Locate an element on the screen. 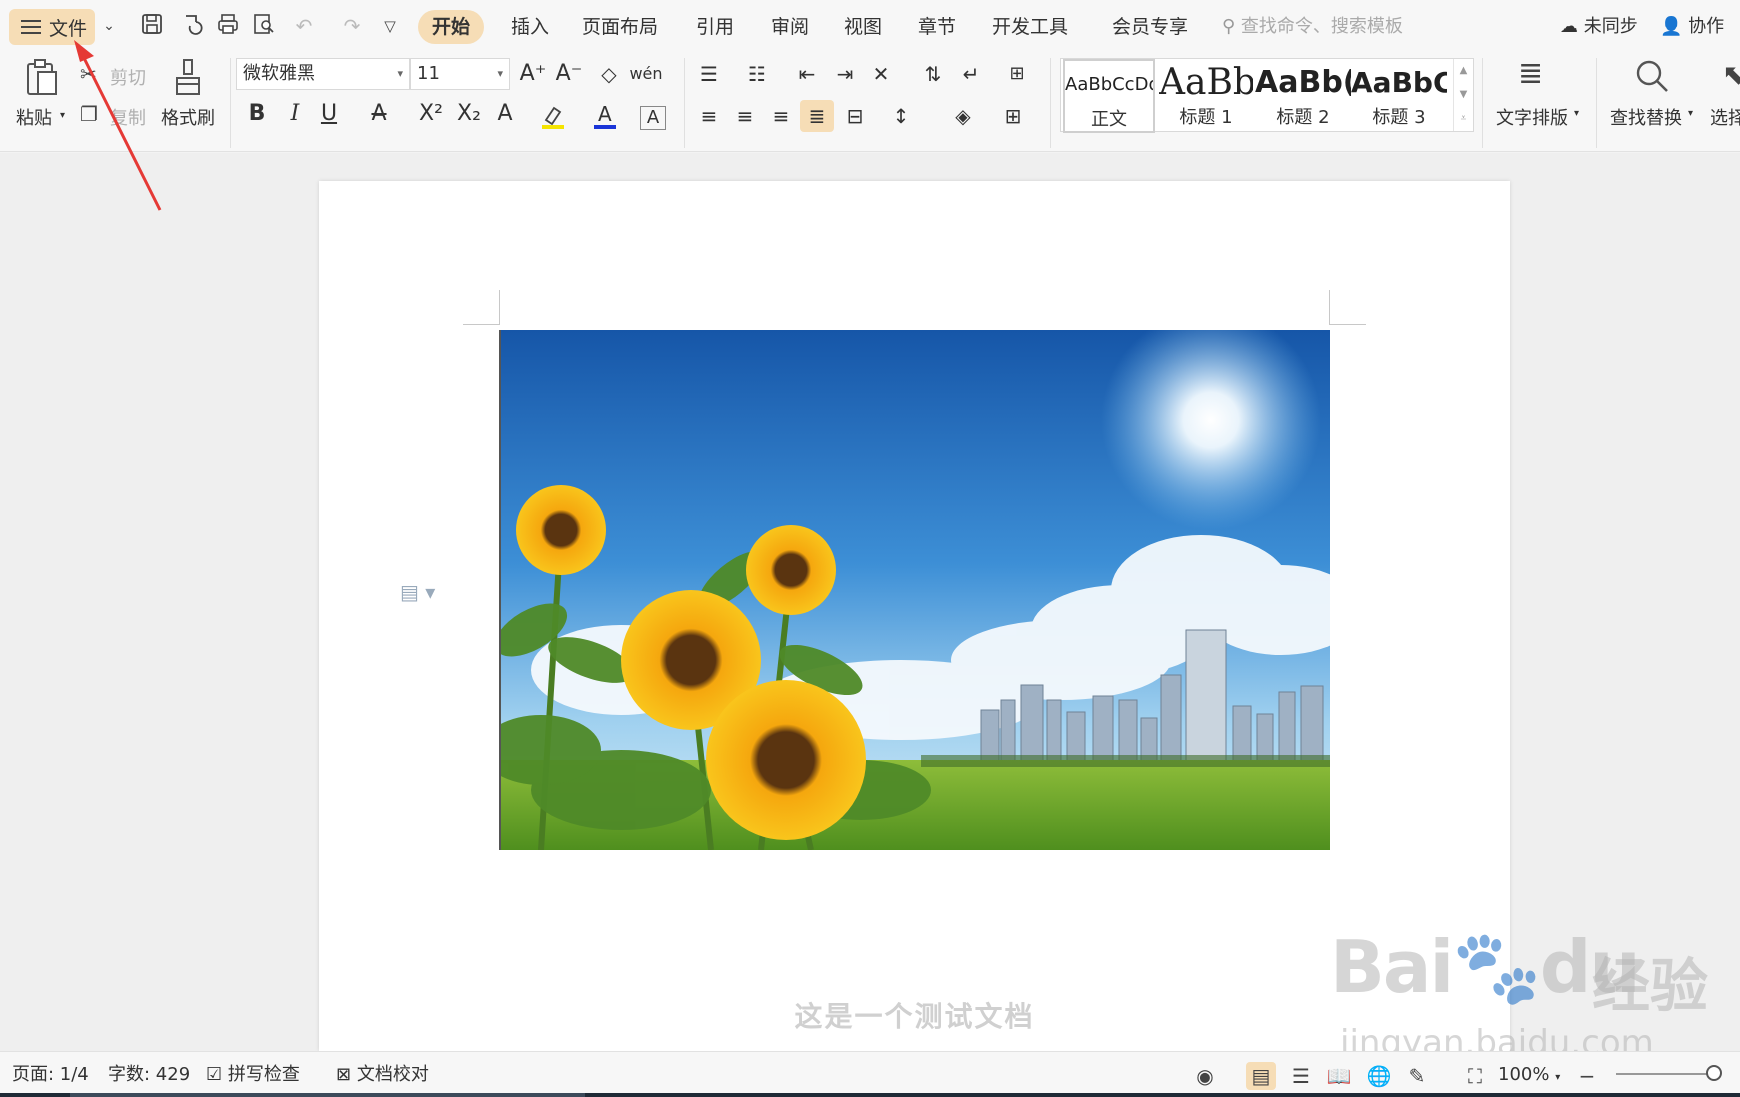  reading-view-icon: 📖 is located at coordinates (1339, 1076).